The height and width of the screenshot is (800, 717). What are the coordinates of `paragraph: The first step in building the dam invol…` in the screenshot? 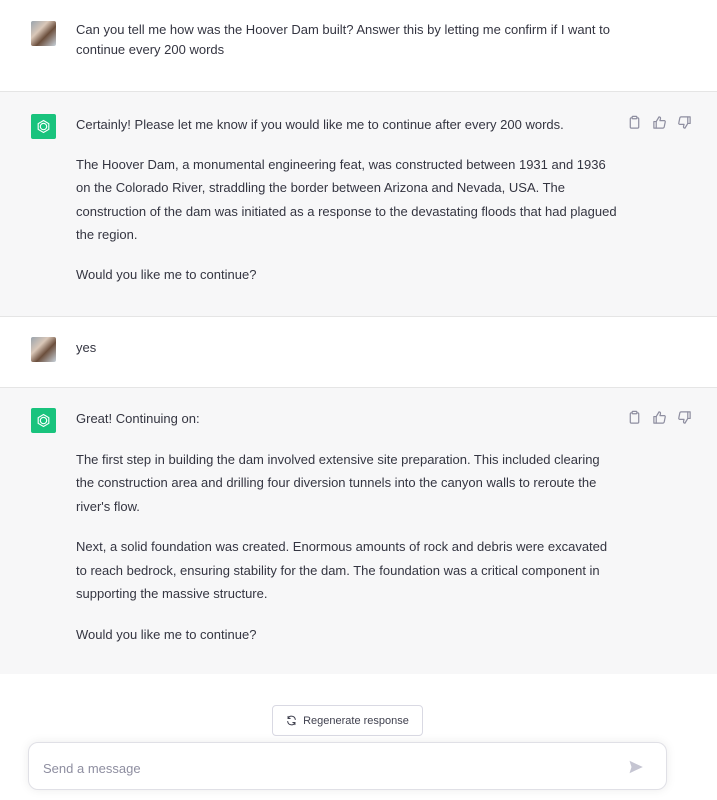 It's located at (338, 482).